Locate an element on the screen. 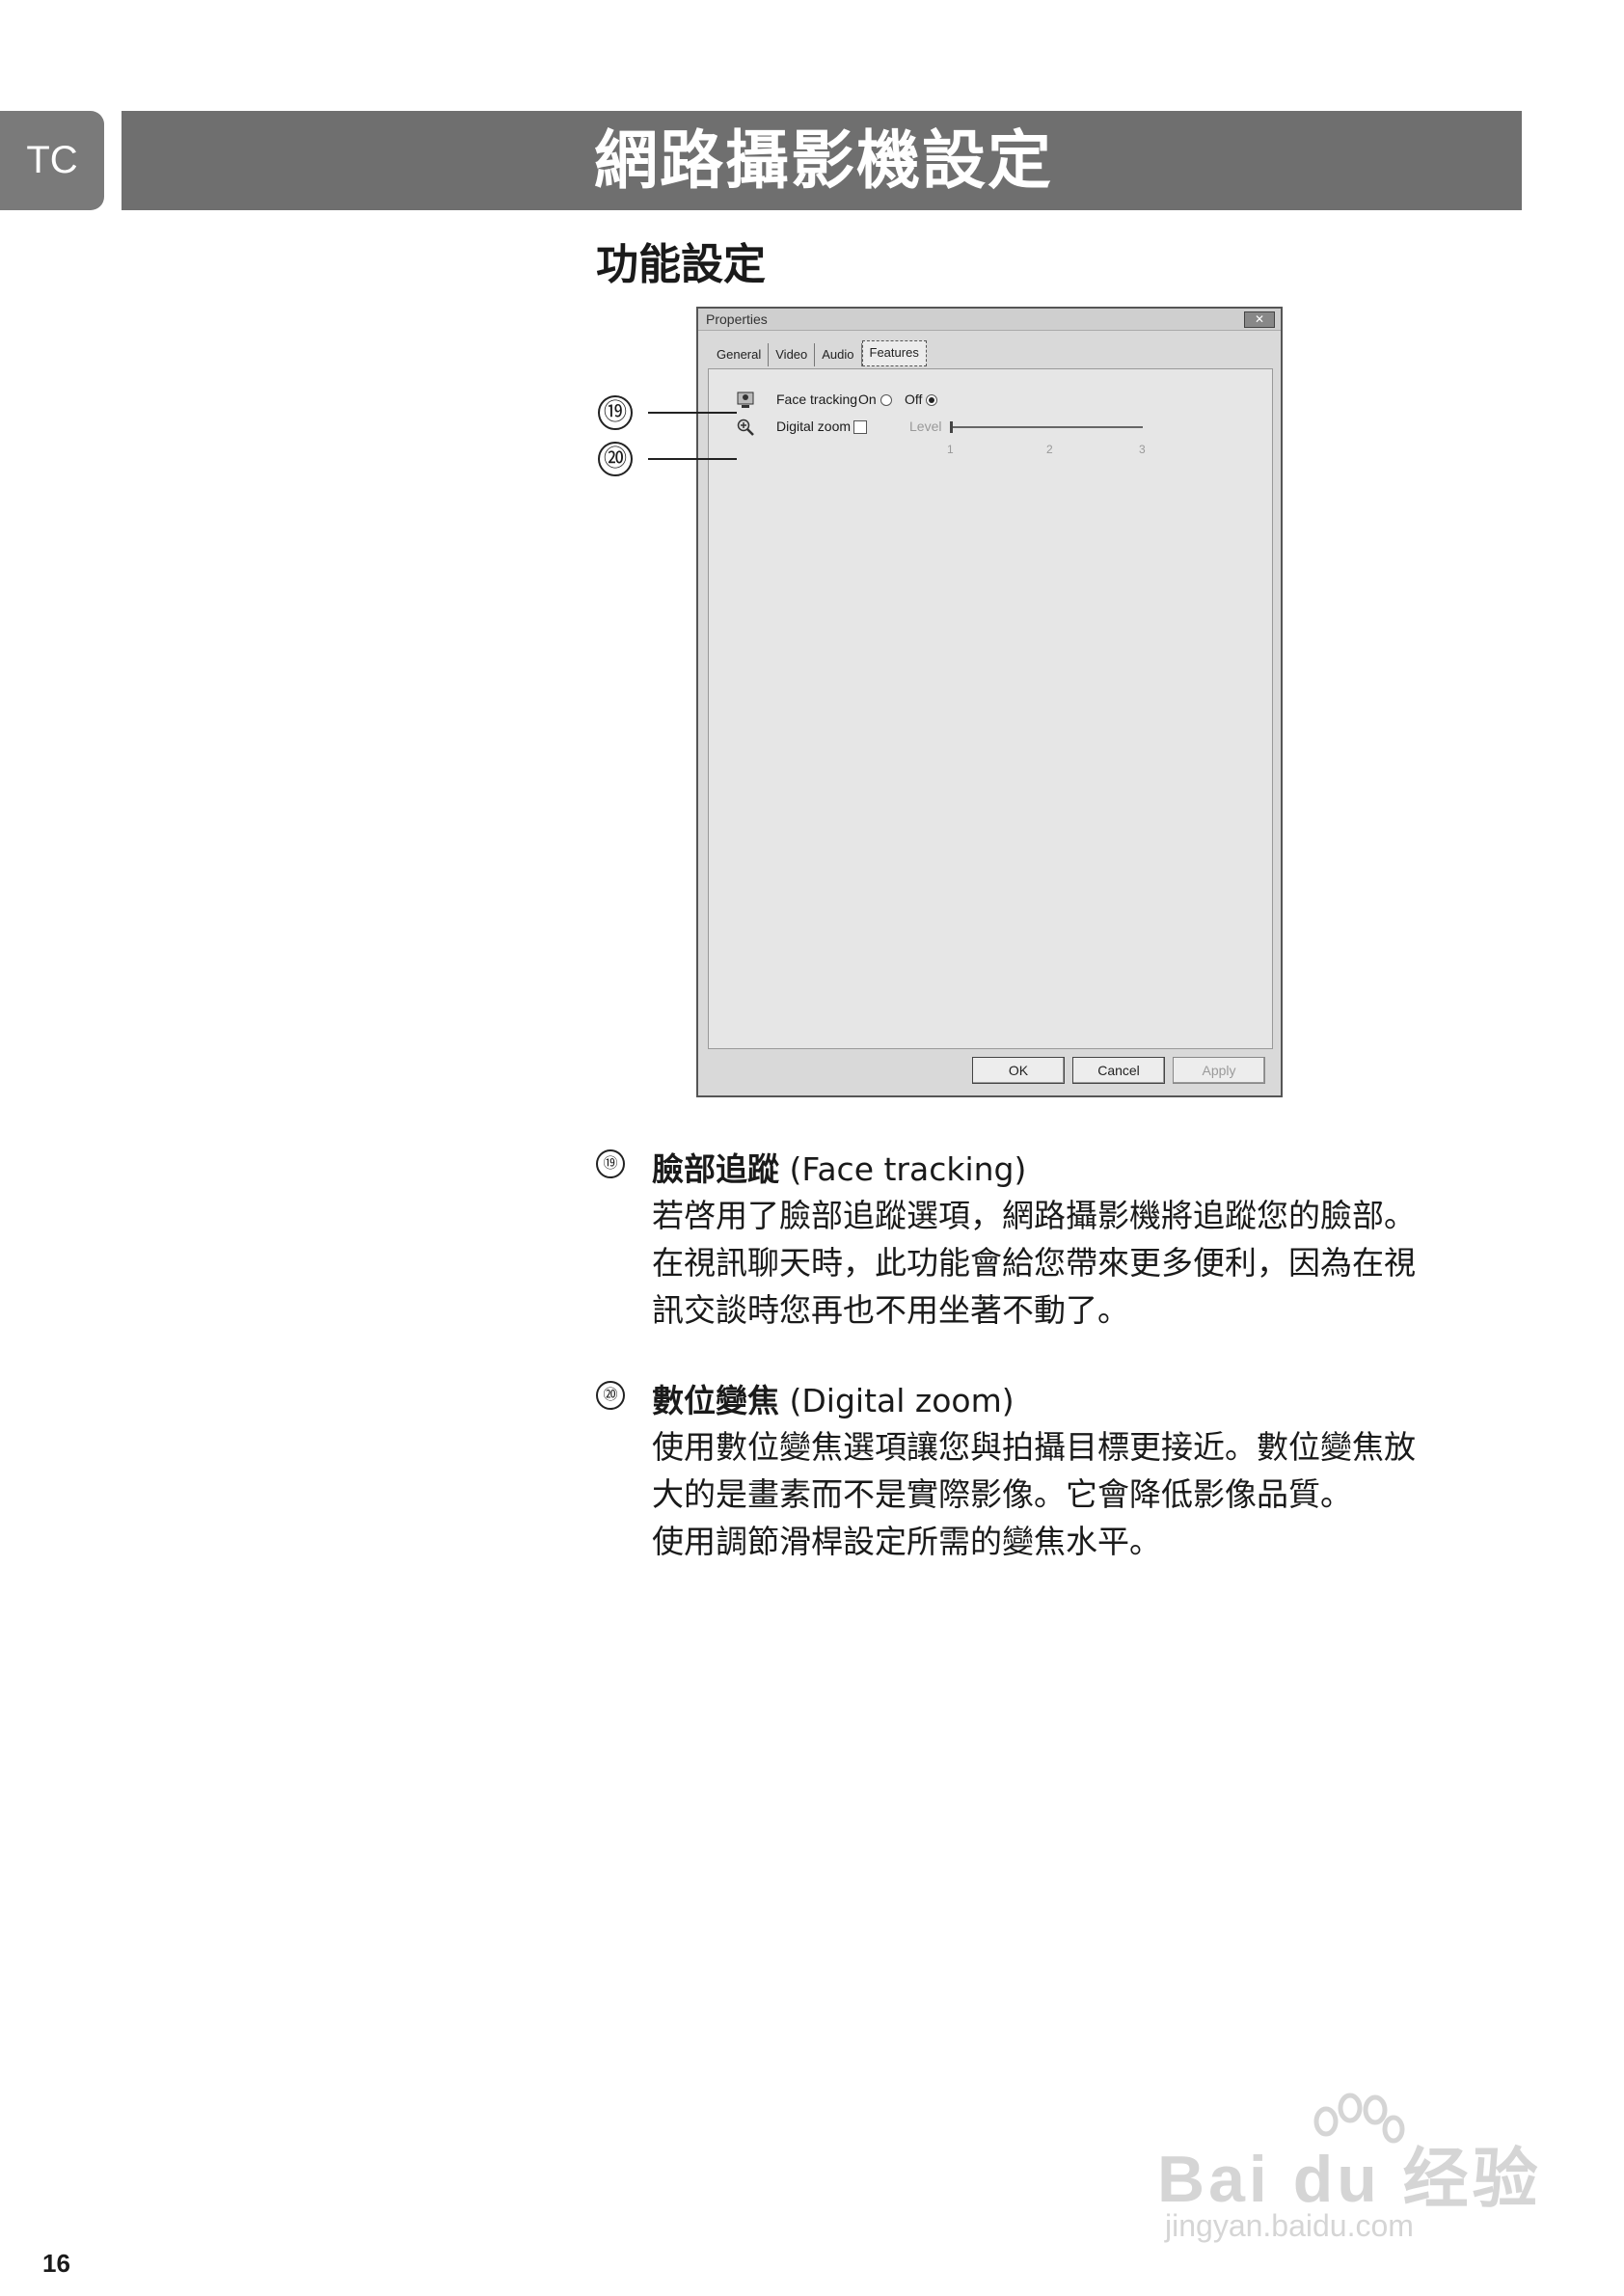  item-number: ⑲ is located at coordinates (610, 1163).